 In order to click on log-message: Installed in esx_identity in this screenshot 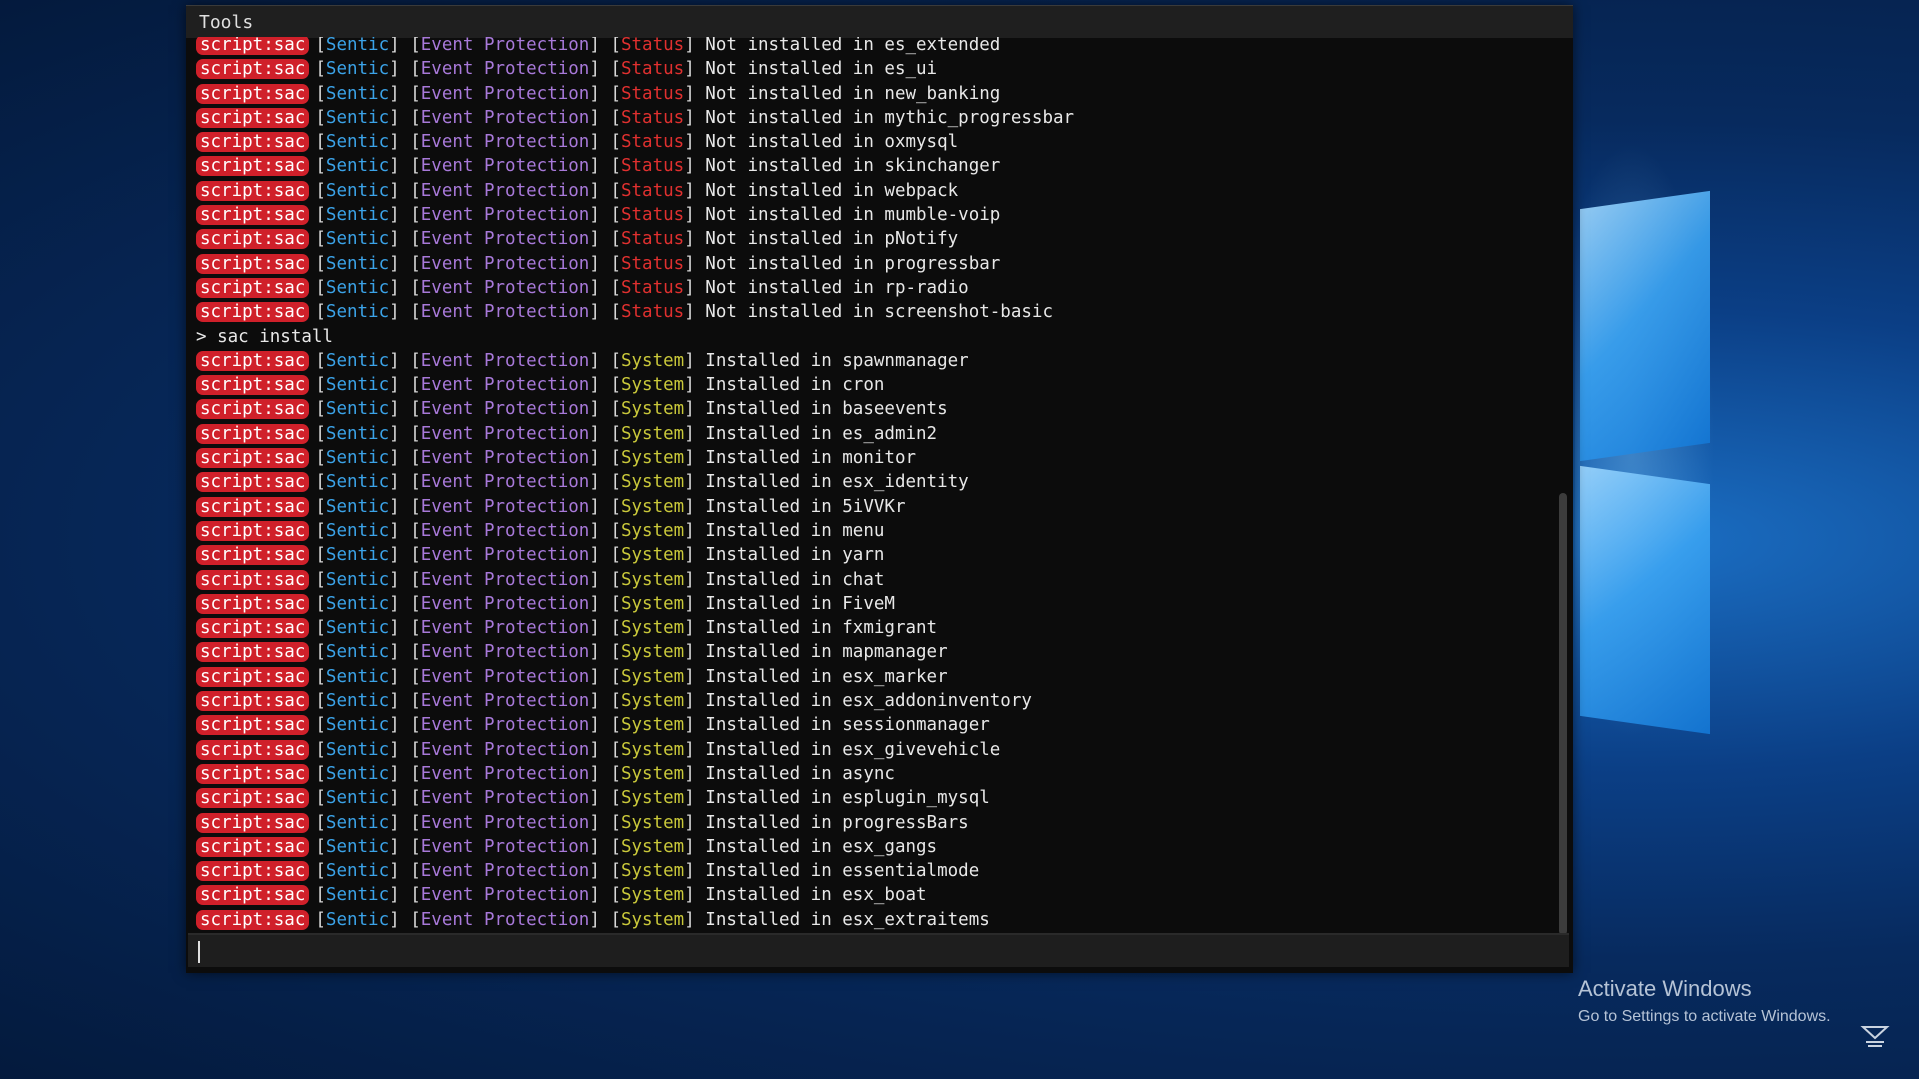, I will do `click(837, 482)`.